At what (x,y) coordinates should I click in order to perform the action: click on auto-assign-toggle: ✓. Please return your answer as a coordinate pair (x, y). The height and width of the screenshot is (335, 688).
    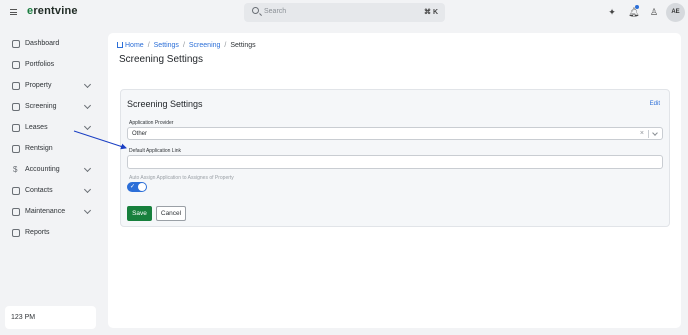
    Looking at the image, I should click on (137, 187).